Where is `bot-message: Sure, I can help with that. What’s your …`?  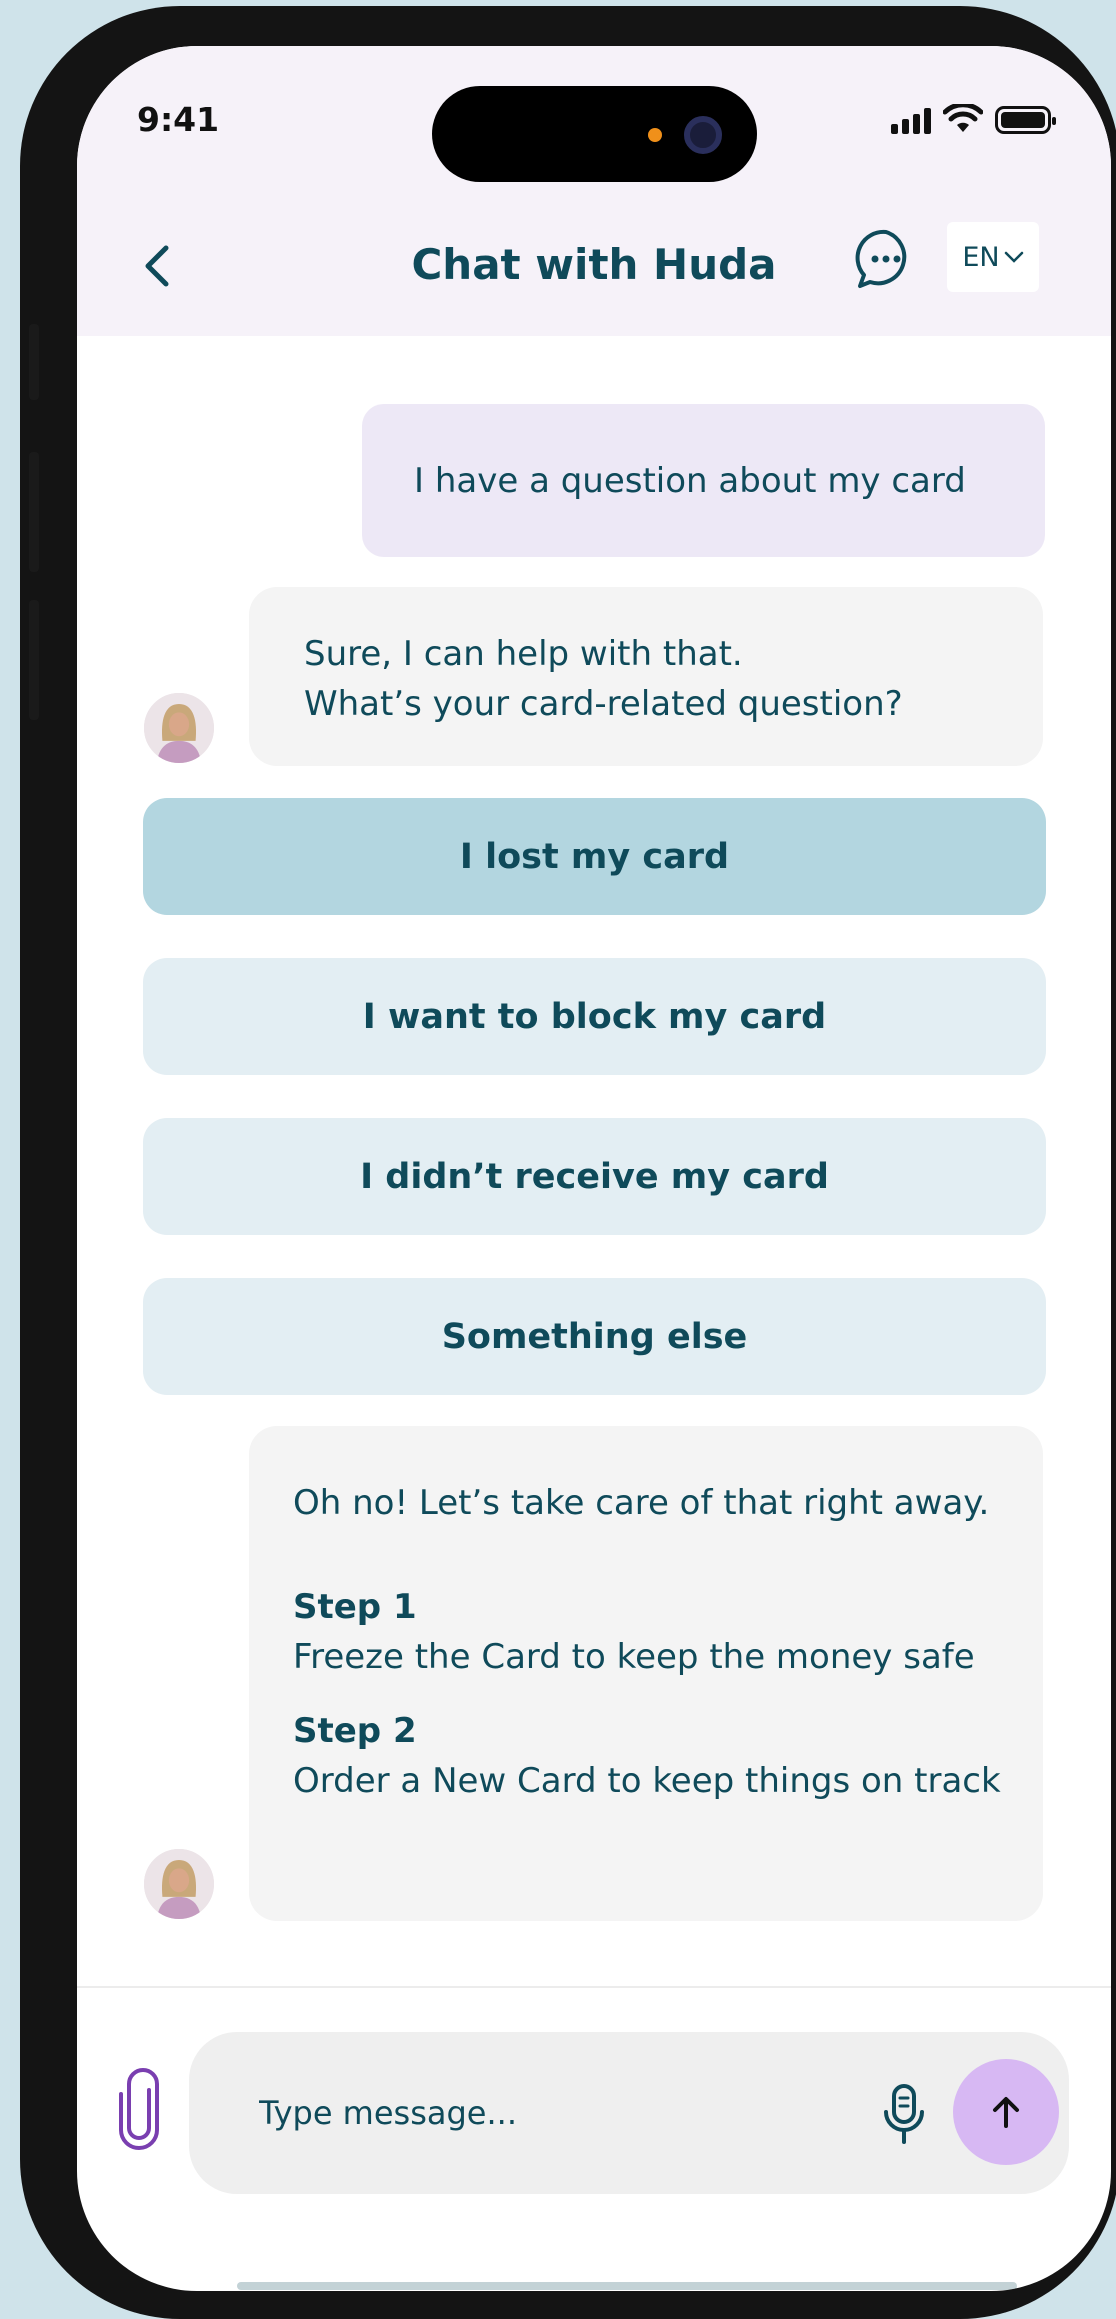
bot-message: Sure, I can help with that. What’s your … is located at coordinates (646, 676).